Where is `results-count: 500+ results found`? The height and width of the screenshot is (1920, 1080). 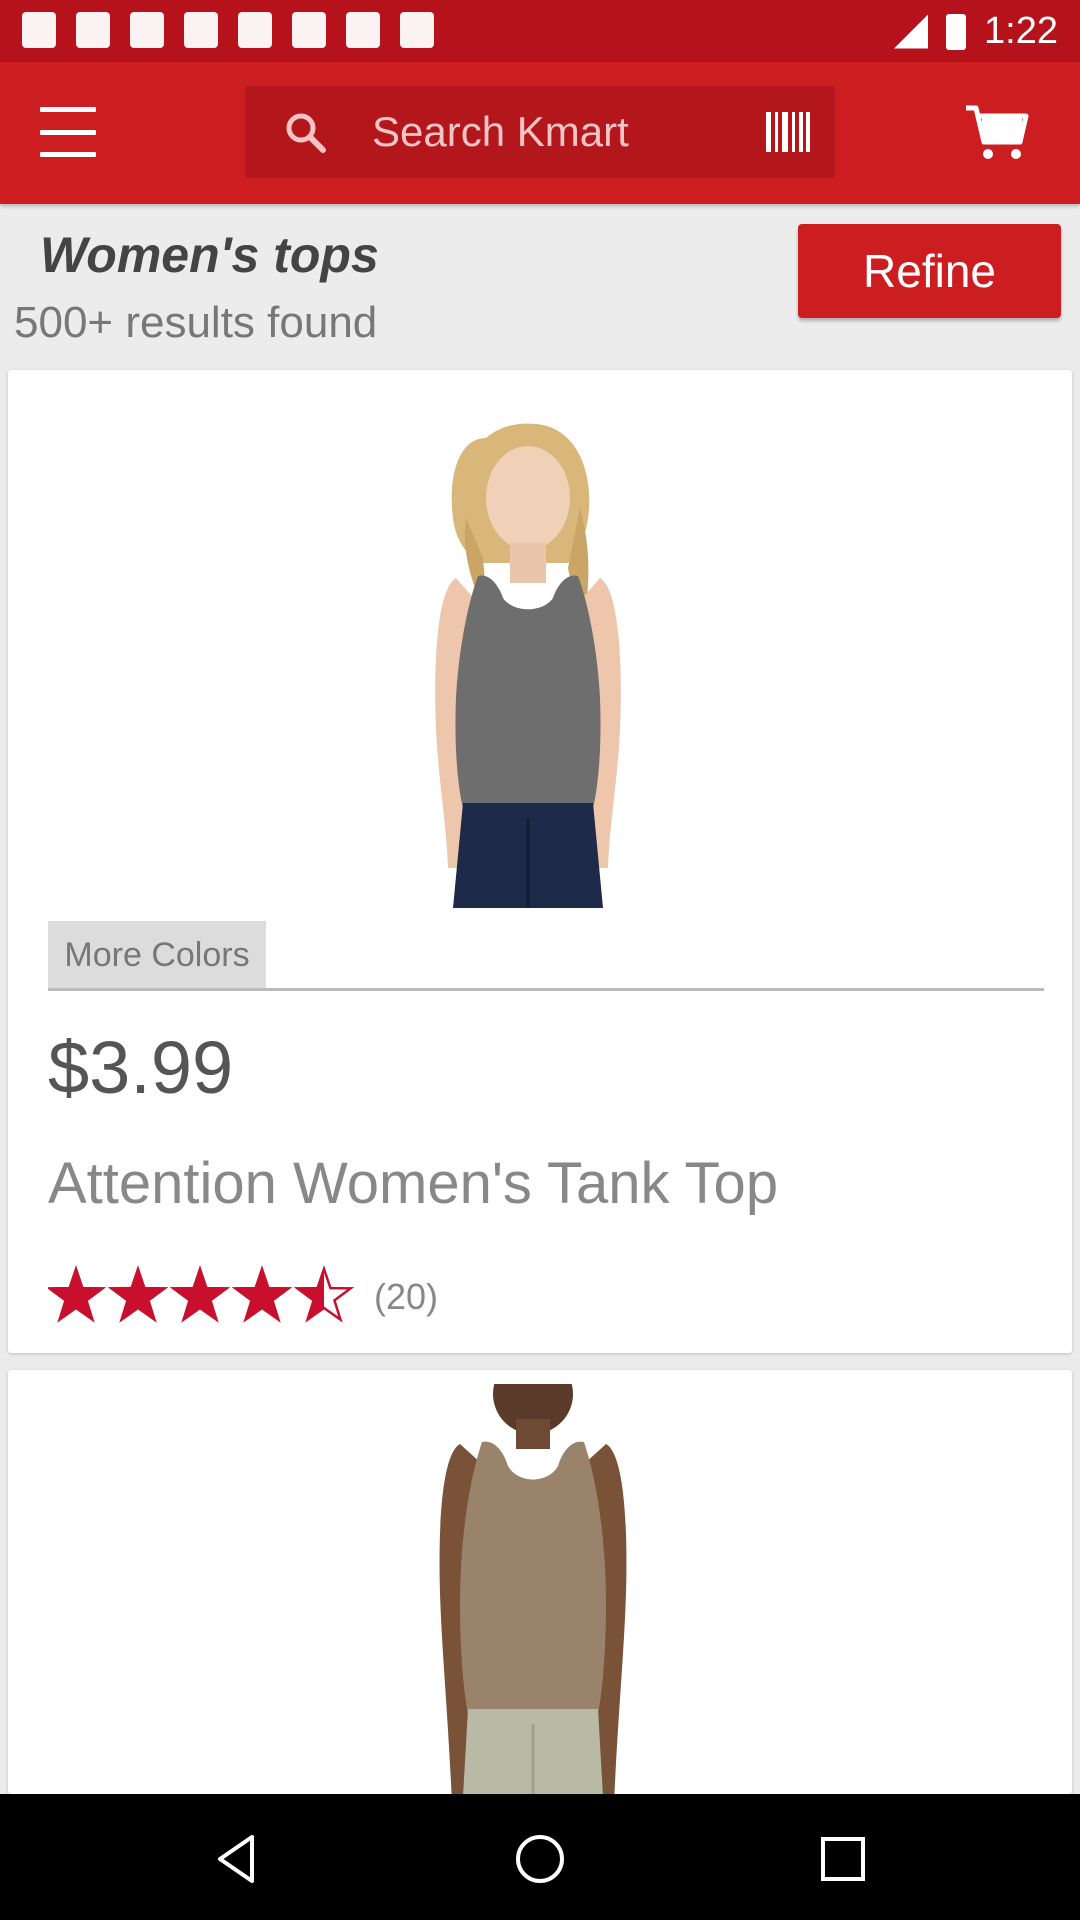 results-count: 500+ results found is located at coordinates (196, 322).